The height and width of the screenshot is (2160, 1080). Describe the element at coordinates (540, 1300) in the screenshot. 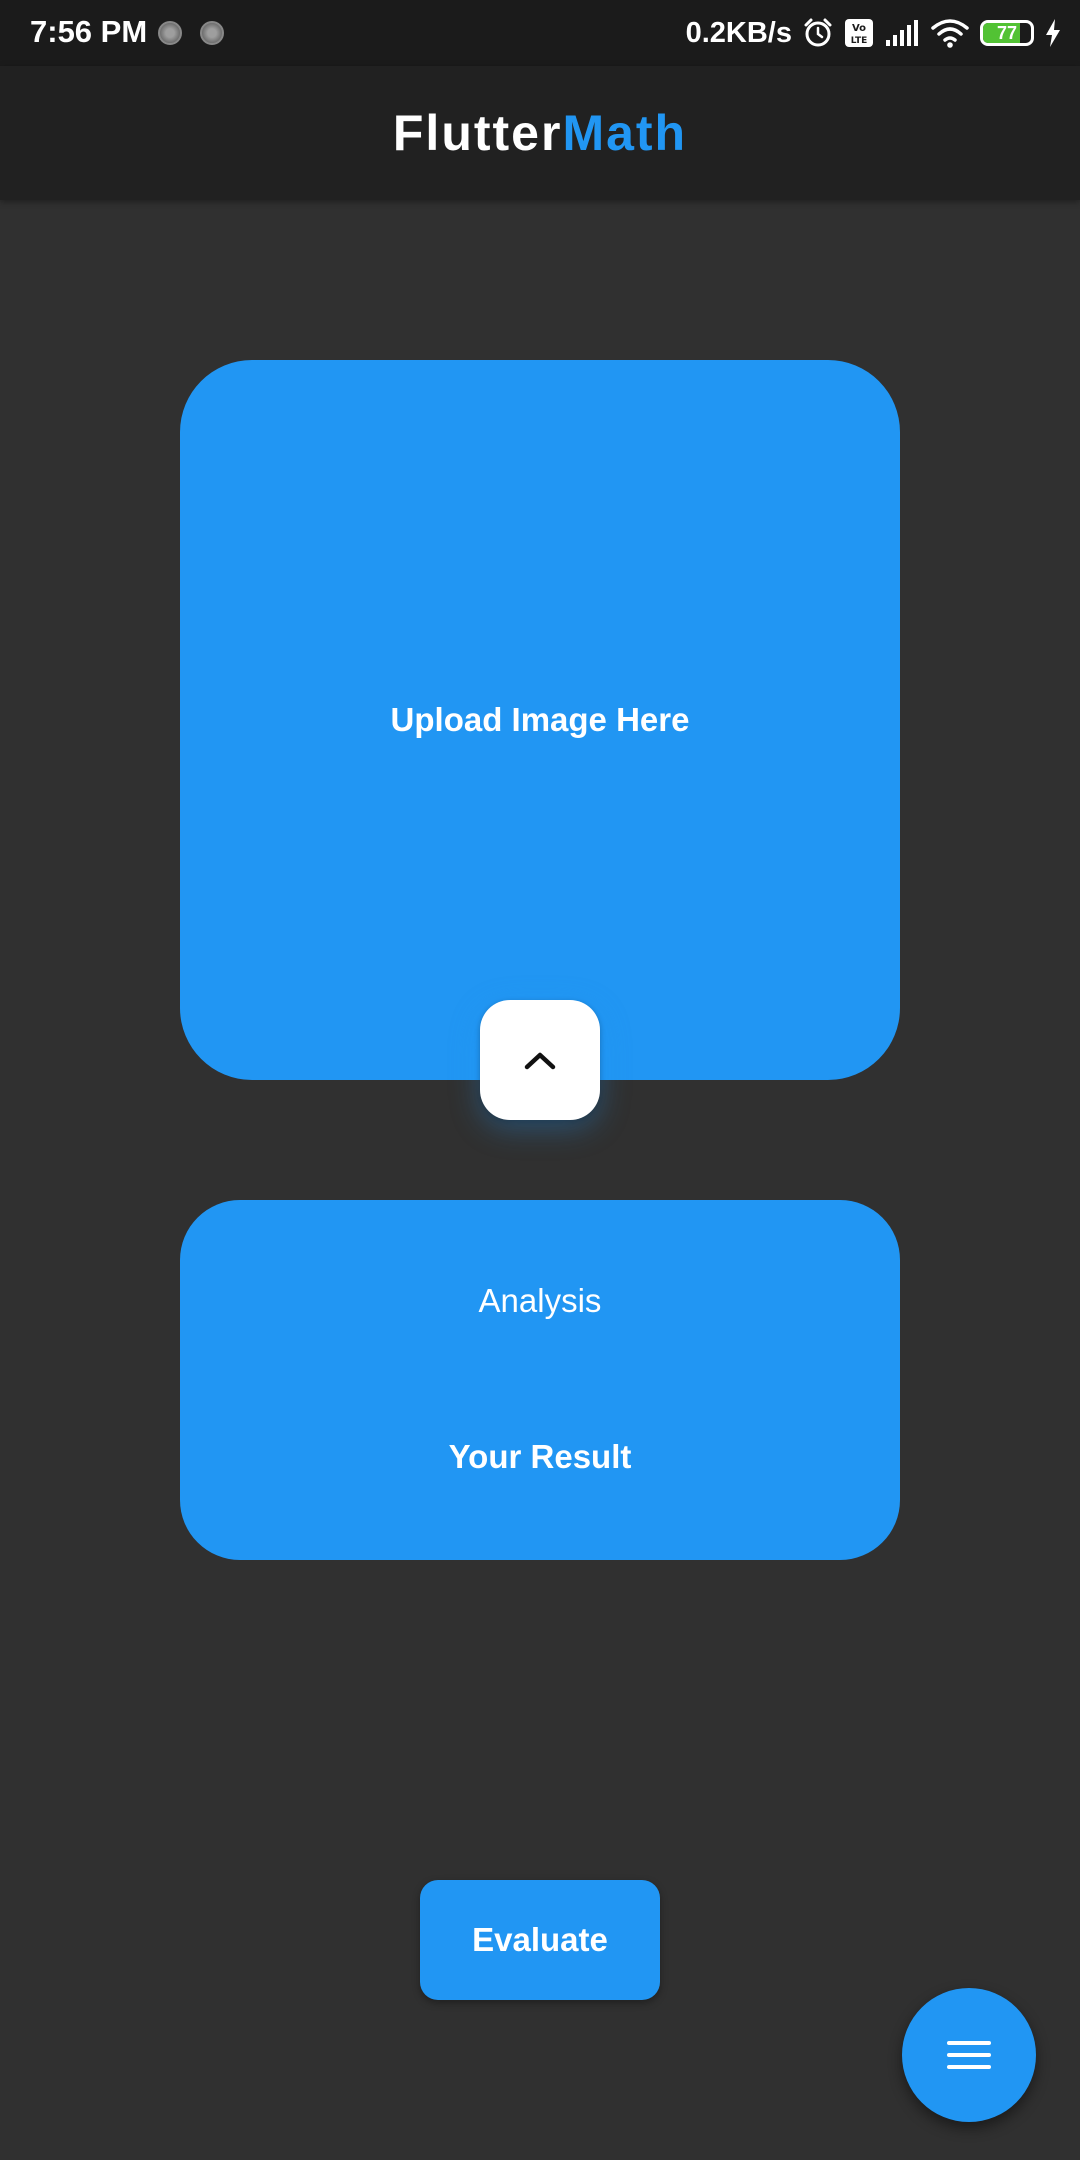

I see `analysis-heading: Analysis` at that location.